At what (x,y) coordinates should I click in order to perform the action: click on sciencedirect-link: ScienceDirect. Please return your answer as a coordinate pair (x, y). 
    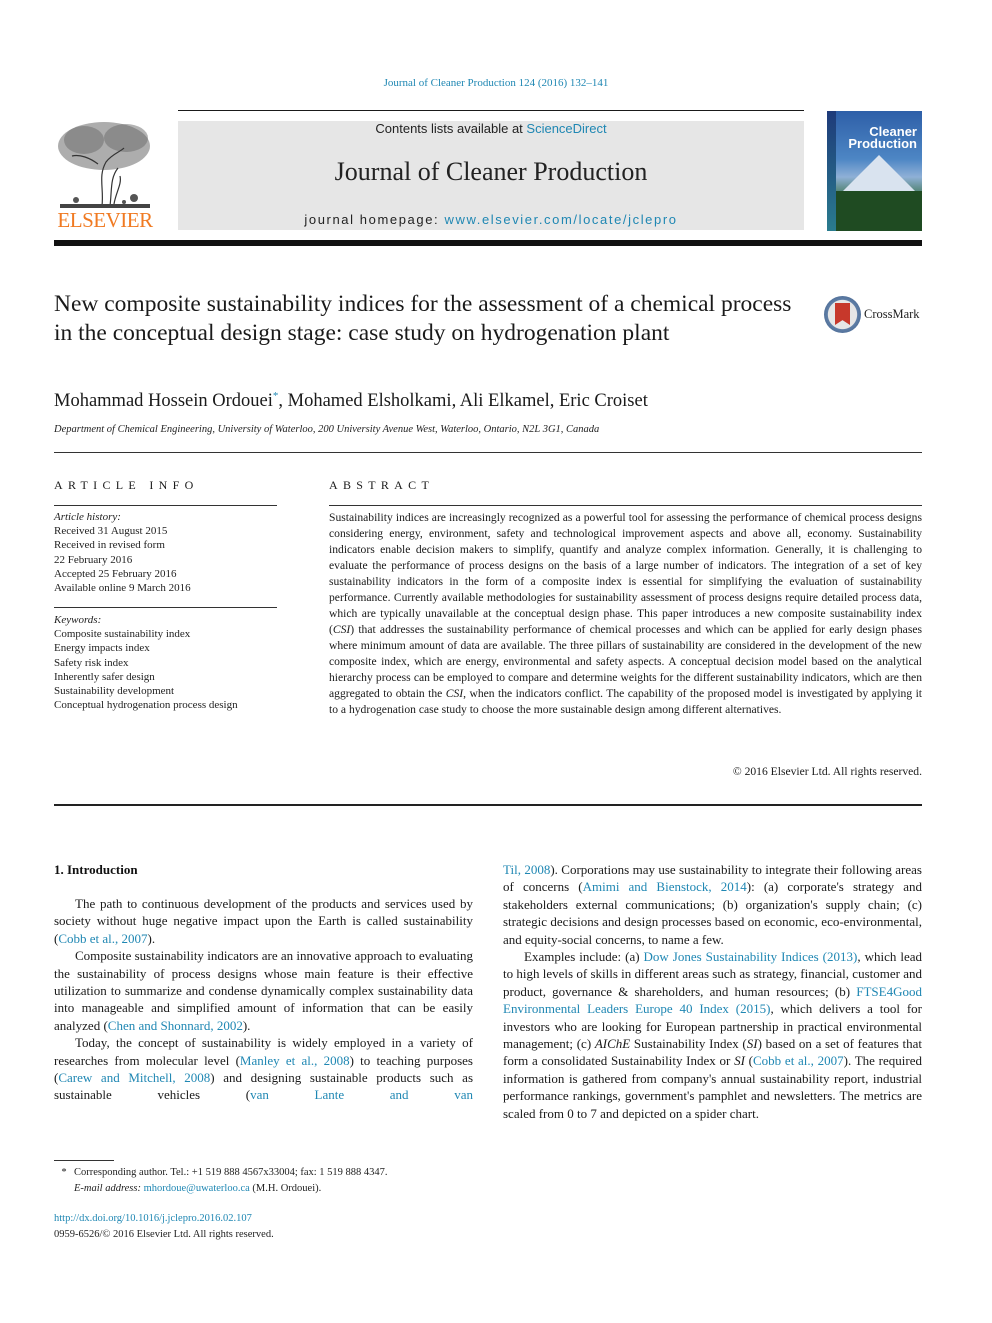
    Looking at the image, I should click on (566, 128).